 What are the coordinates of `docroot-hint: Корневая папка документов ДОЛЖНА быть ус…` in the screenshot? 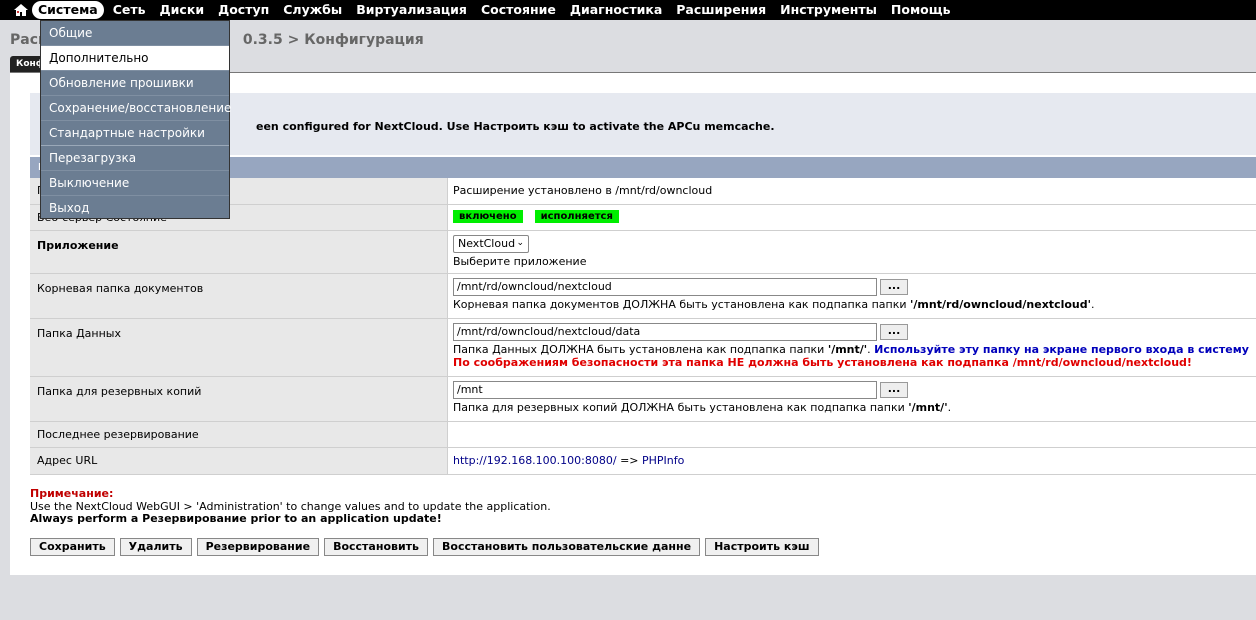 It's located at (852, 304).